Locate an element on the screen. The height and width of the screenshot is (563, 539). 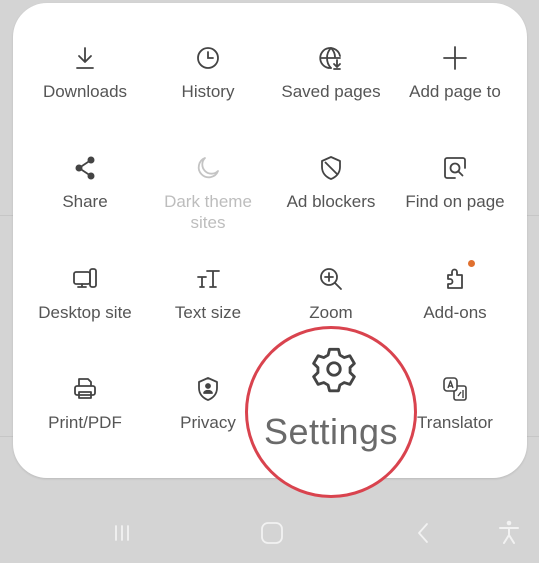
system-navigation-bar is located at coordinates (269, 531).